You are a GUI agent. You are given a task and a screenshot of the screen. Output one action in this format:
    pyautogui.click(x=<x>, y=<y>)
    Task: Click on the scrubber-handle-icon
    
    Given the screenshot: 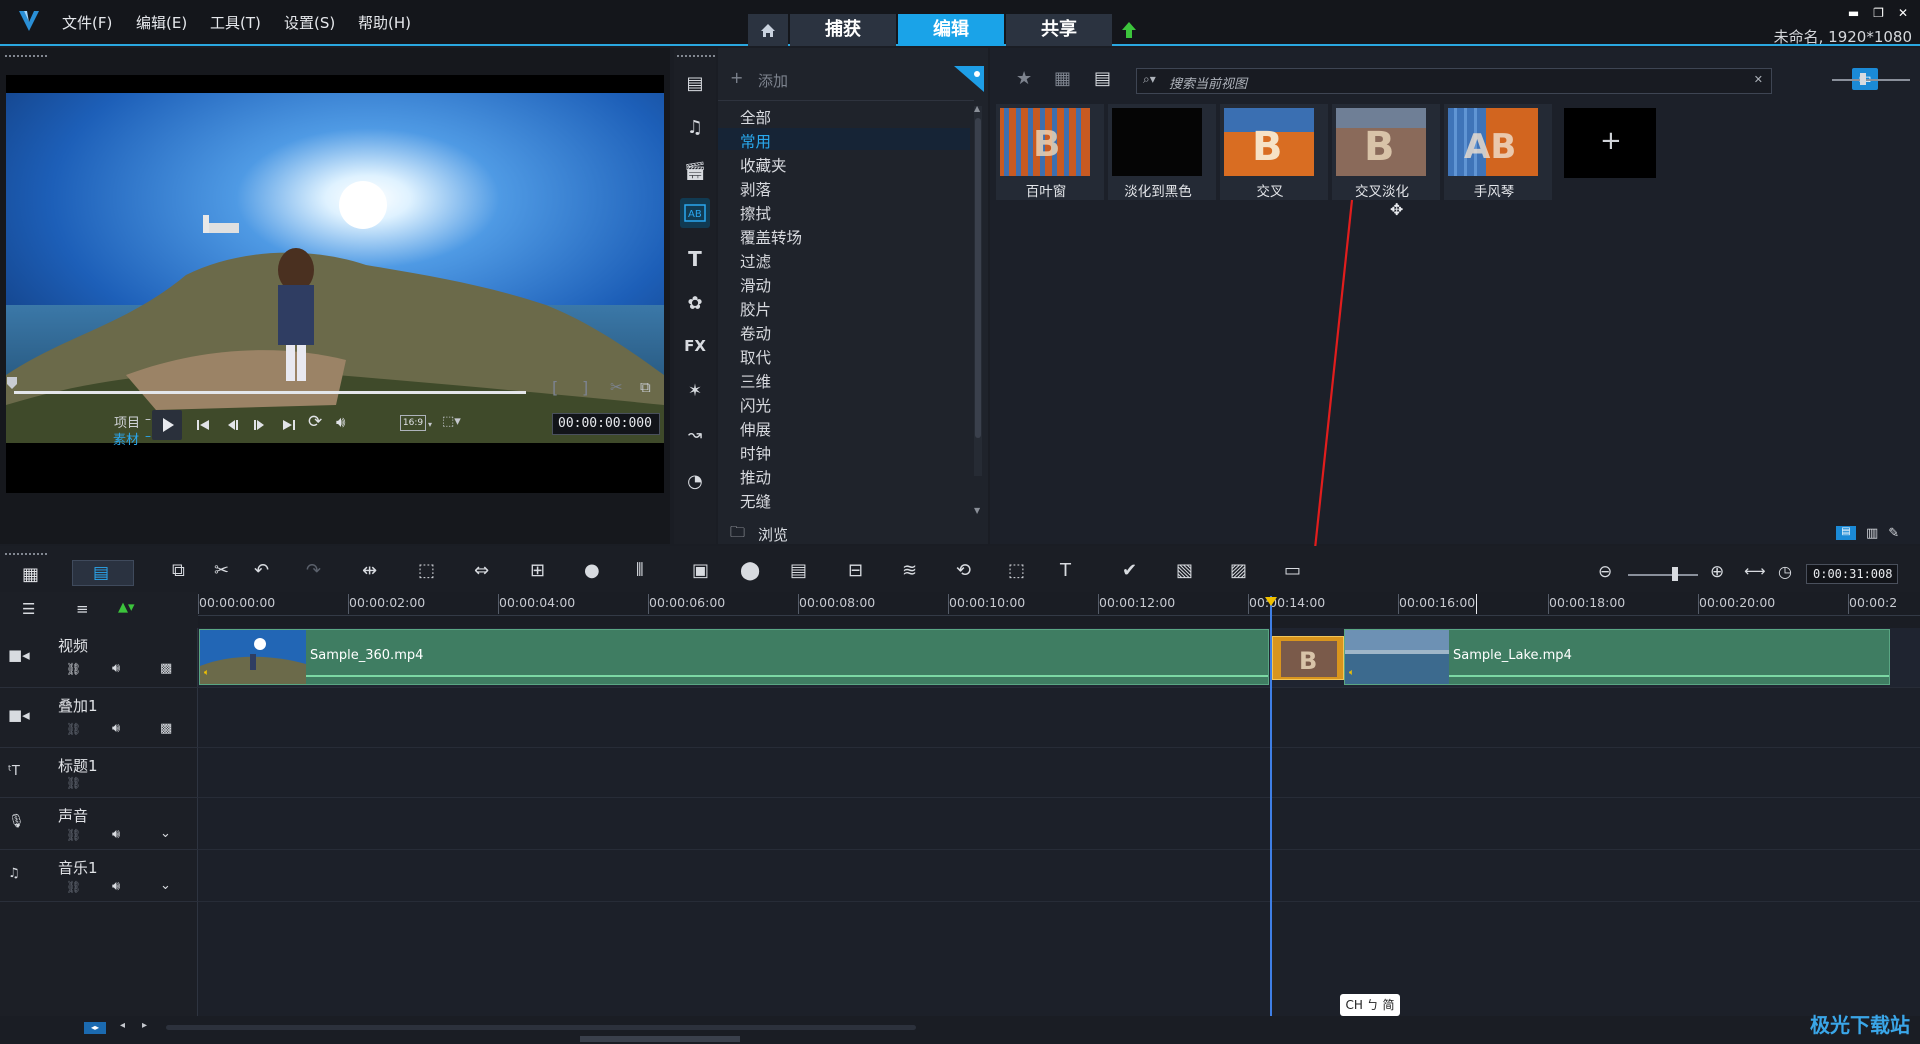 What is the action you would take?
    pyautogui.click(x=12, y=383)
    